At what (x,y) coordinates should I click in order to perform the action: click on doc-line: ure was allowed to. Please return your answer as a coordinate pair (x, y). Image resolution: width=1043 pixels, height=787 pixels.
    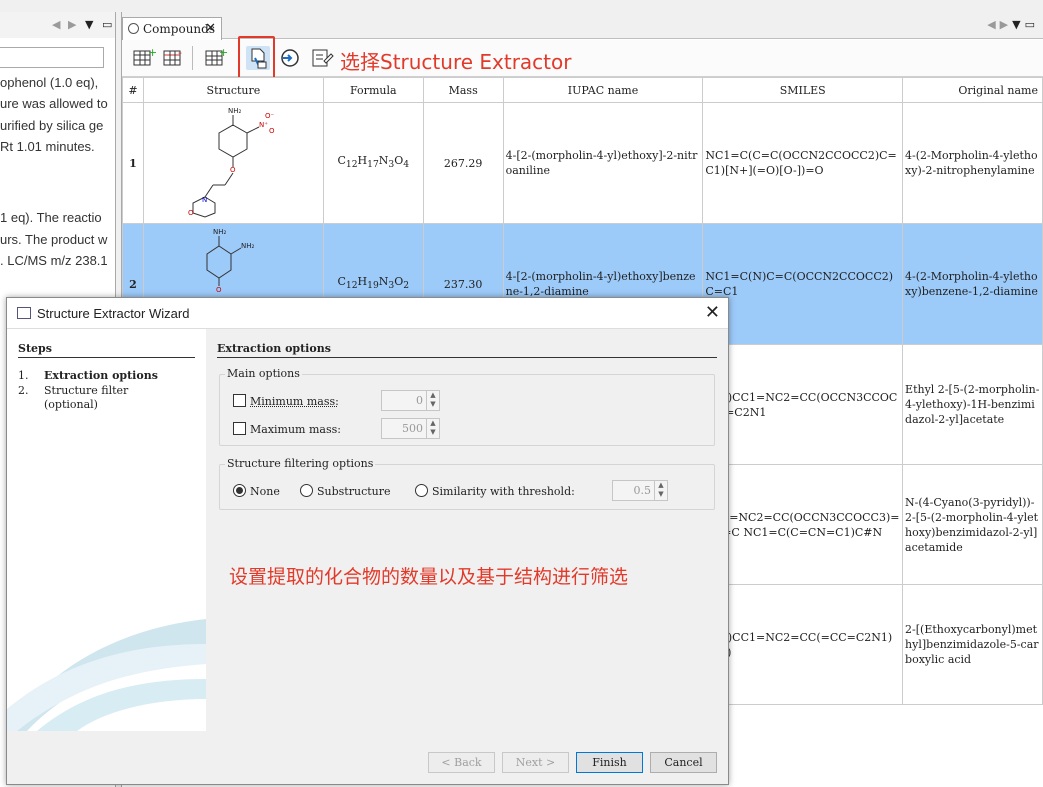
    Looking at the image, I should click on (54, 103).